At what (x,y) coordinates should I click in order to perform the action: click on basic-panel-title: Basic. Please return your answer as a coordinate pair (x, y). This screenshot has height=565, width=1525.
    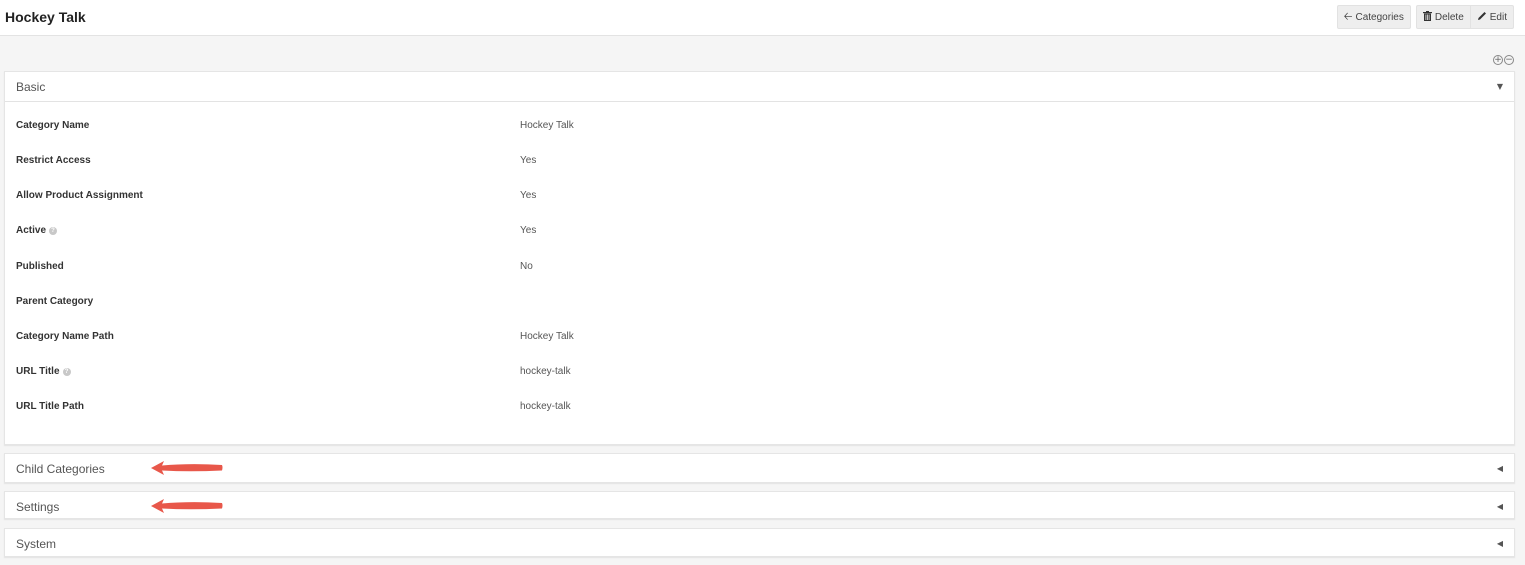
    Looking at the image, I should click on (31, 86).